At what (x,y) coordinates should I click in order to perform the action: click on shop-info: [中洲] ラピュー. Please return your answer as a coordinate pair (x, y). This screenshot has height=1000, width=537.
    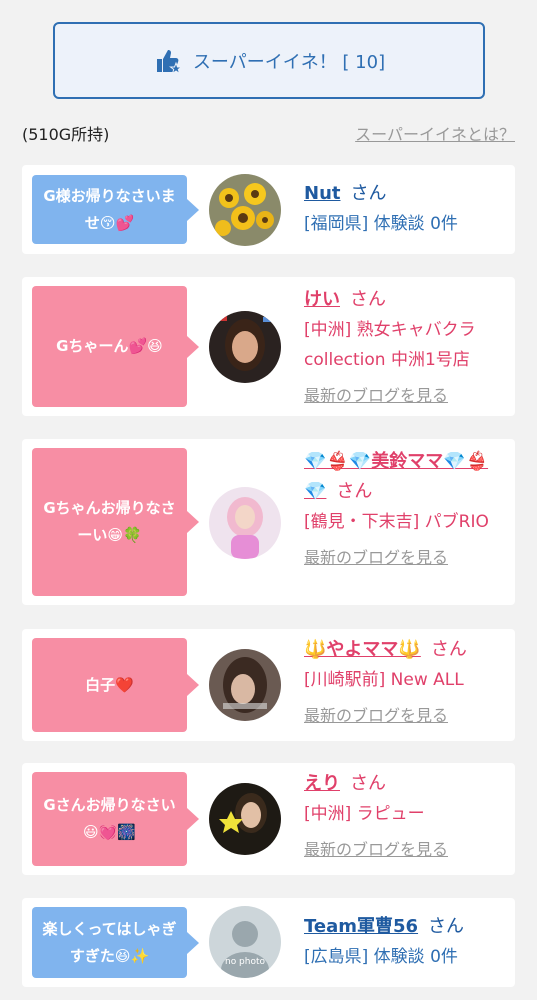
    Looking at the image, I should click on (364, 814).